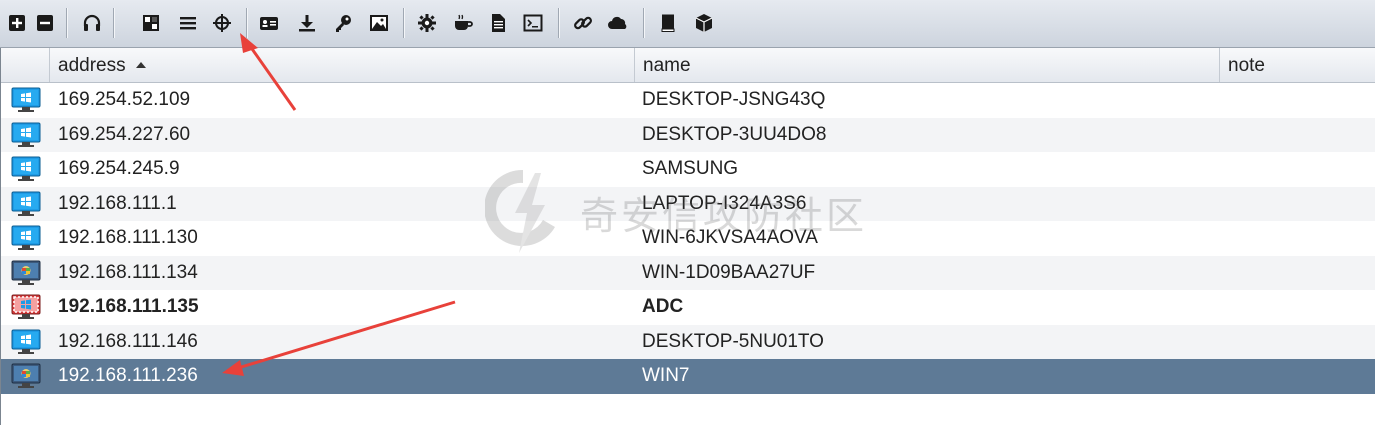  I want to click on column-header-label: address, so click(92, 65).